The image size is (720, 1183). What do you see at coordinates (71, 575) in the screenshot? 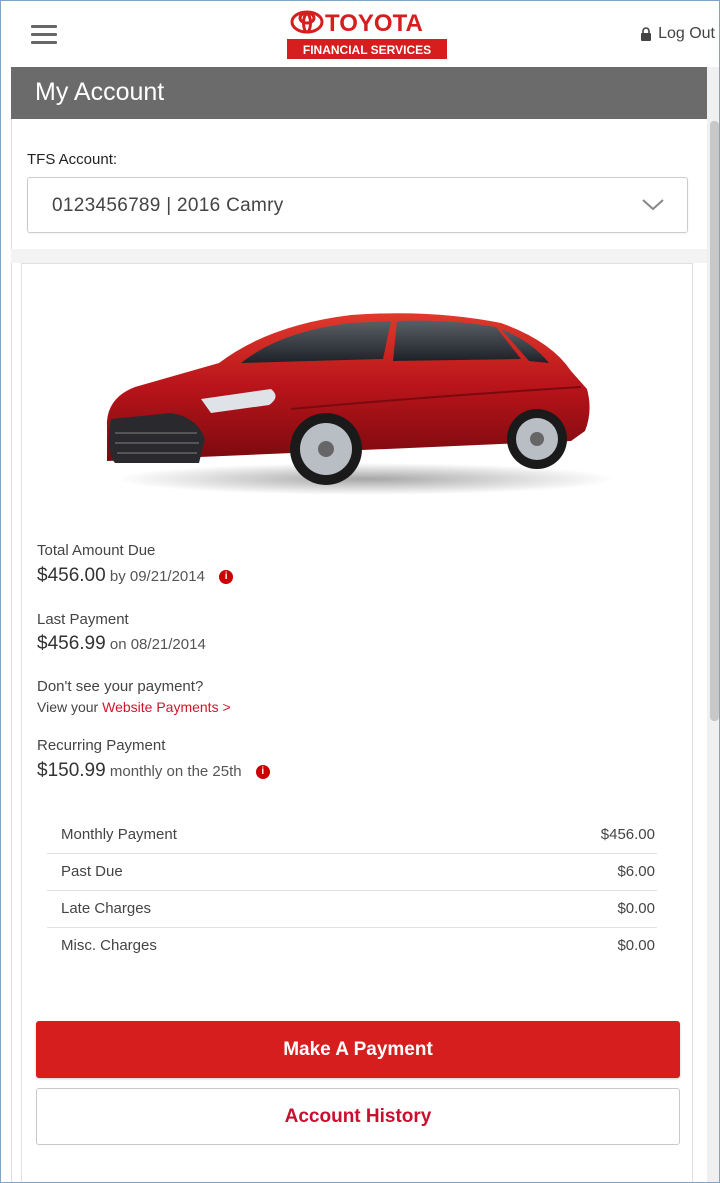
I see `total-due-amount: $456.00` at bounding box center [71, 575].